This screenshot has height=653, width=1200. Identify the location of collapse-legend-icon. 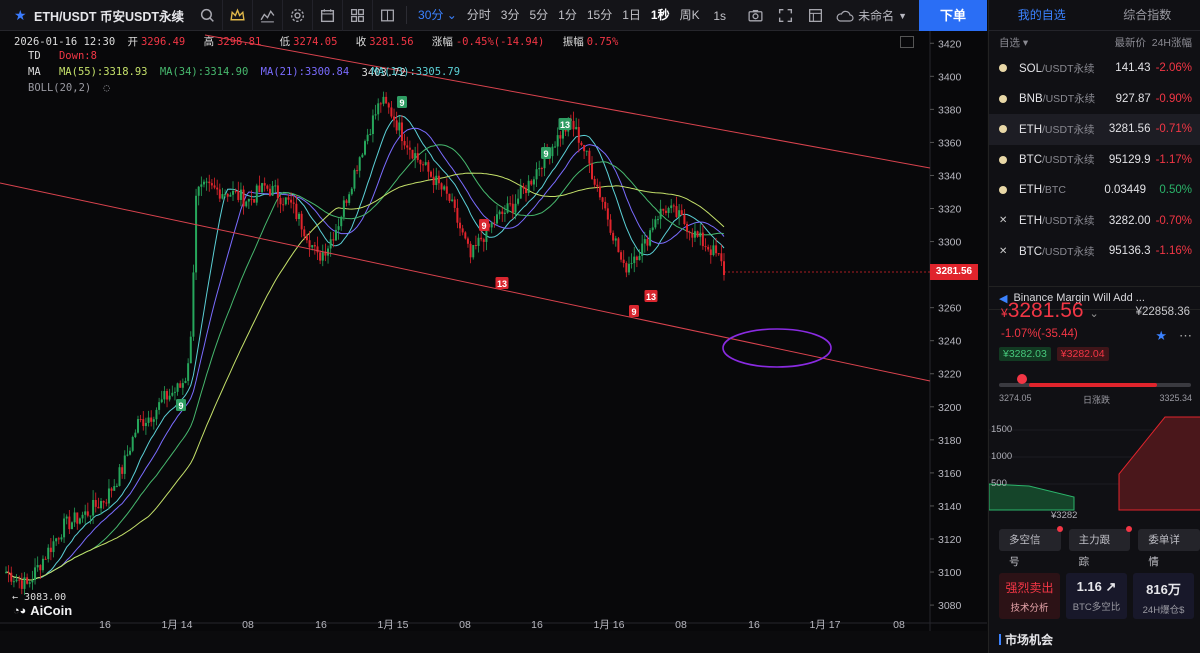
(907, 42).